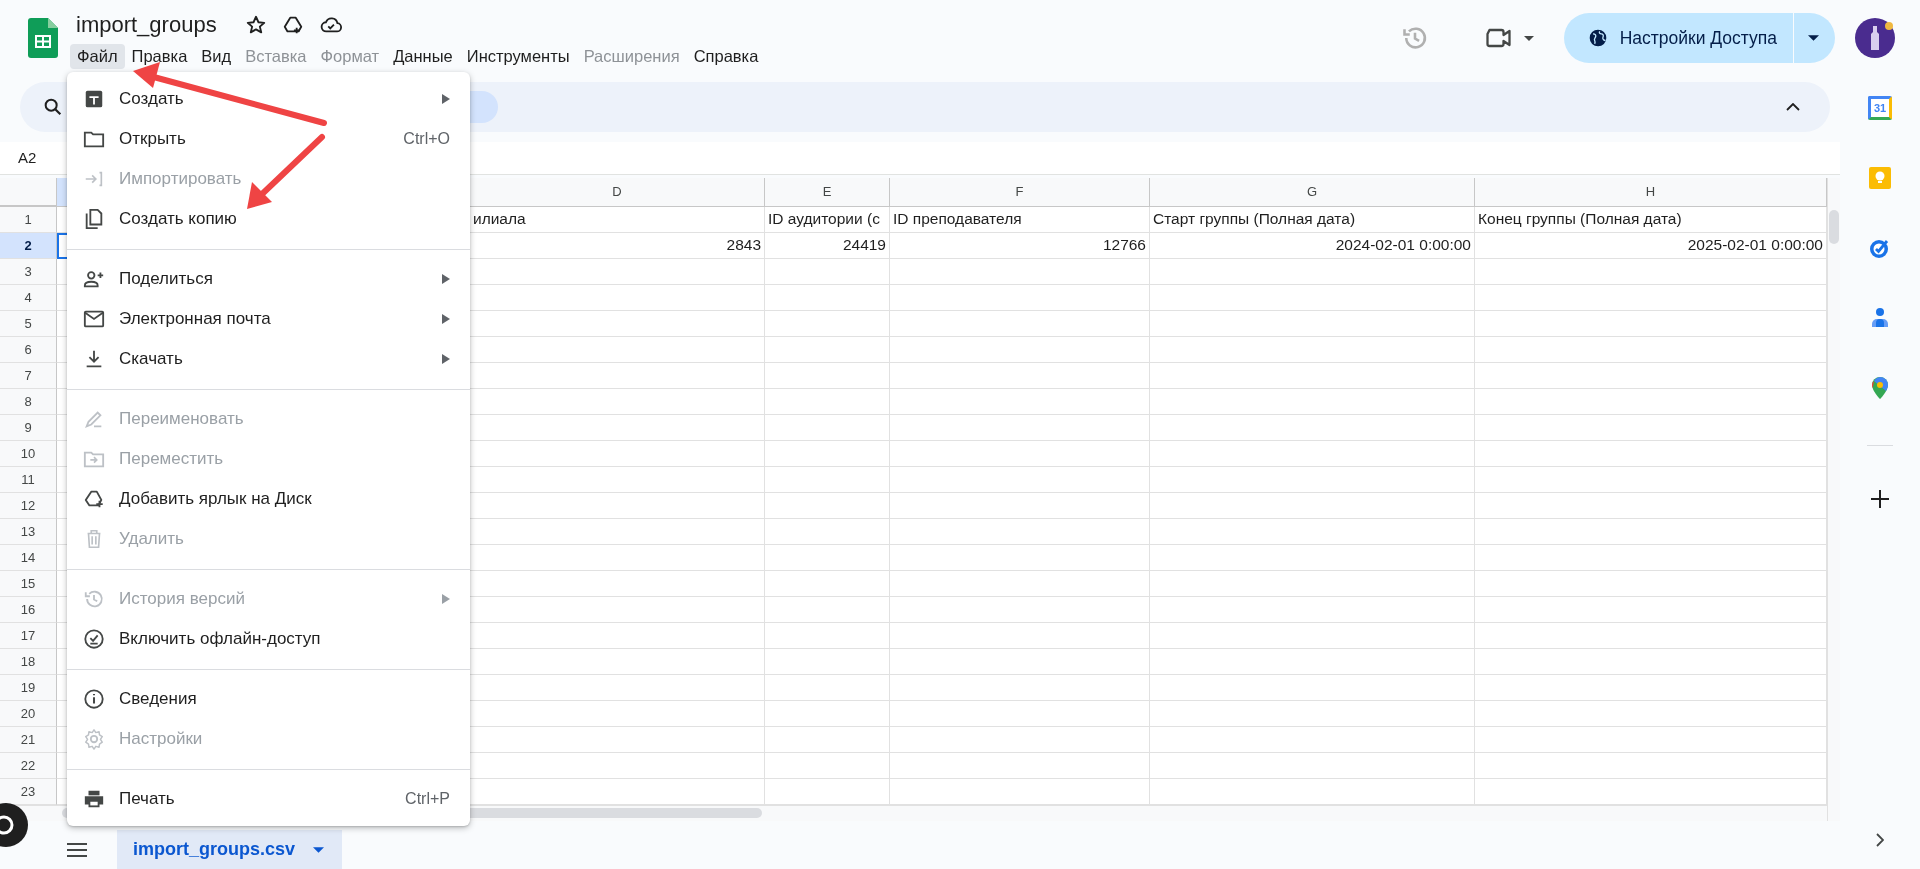  Describe the element at coordinates (28, 687) in the screenshot. I see `row-number: 19` at that location.